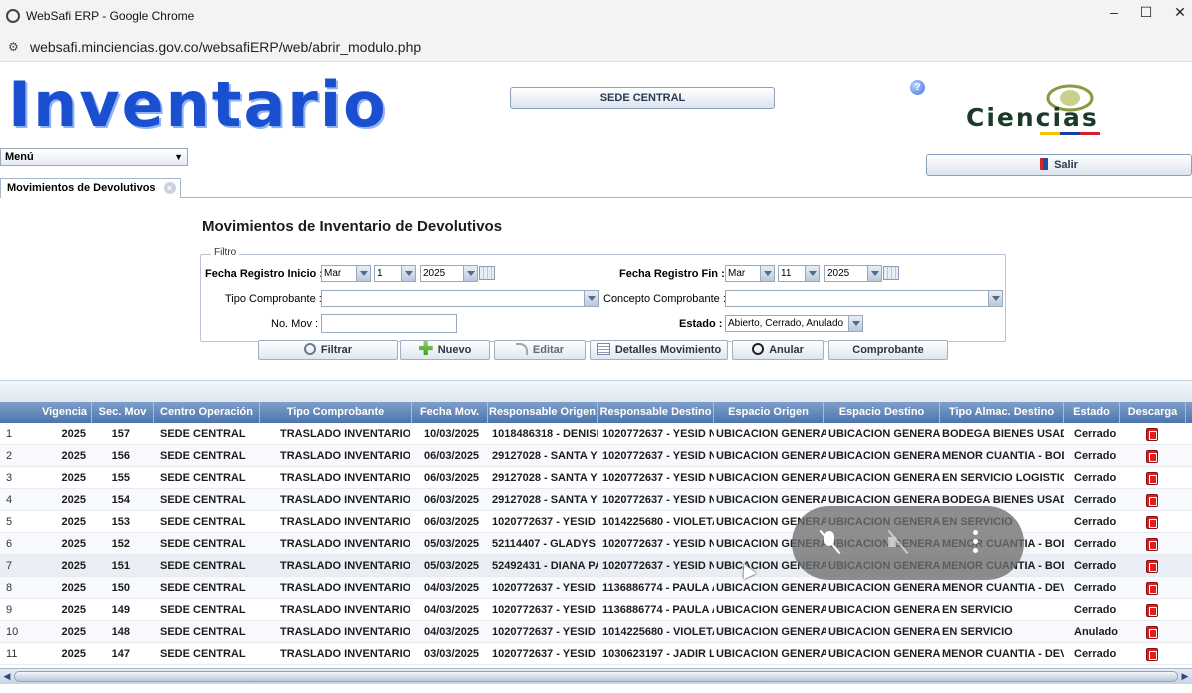  What do you see at coordinates (336, 350) in the screenshot?
I see `filtrar-label: Filtrar` at bounding box center [336, 350].